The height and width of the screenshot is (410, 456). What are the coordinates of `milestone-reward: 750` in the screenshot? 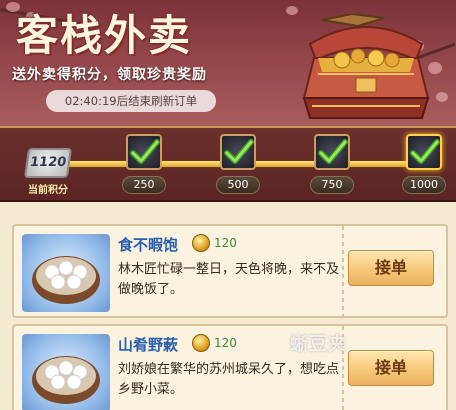 It's located at (332, 166).